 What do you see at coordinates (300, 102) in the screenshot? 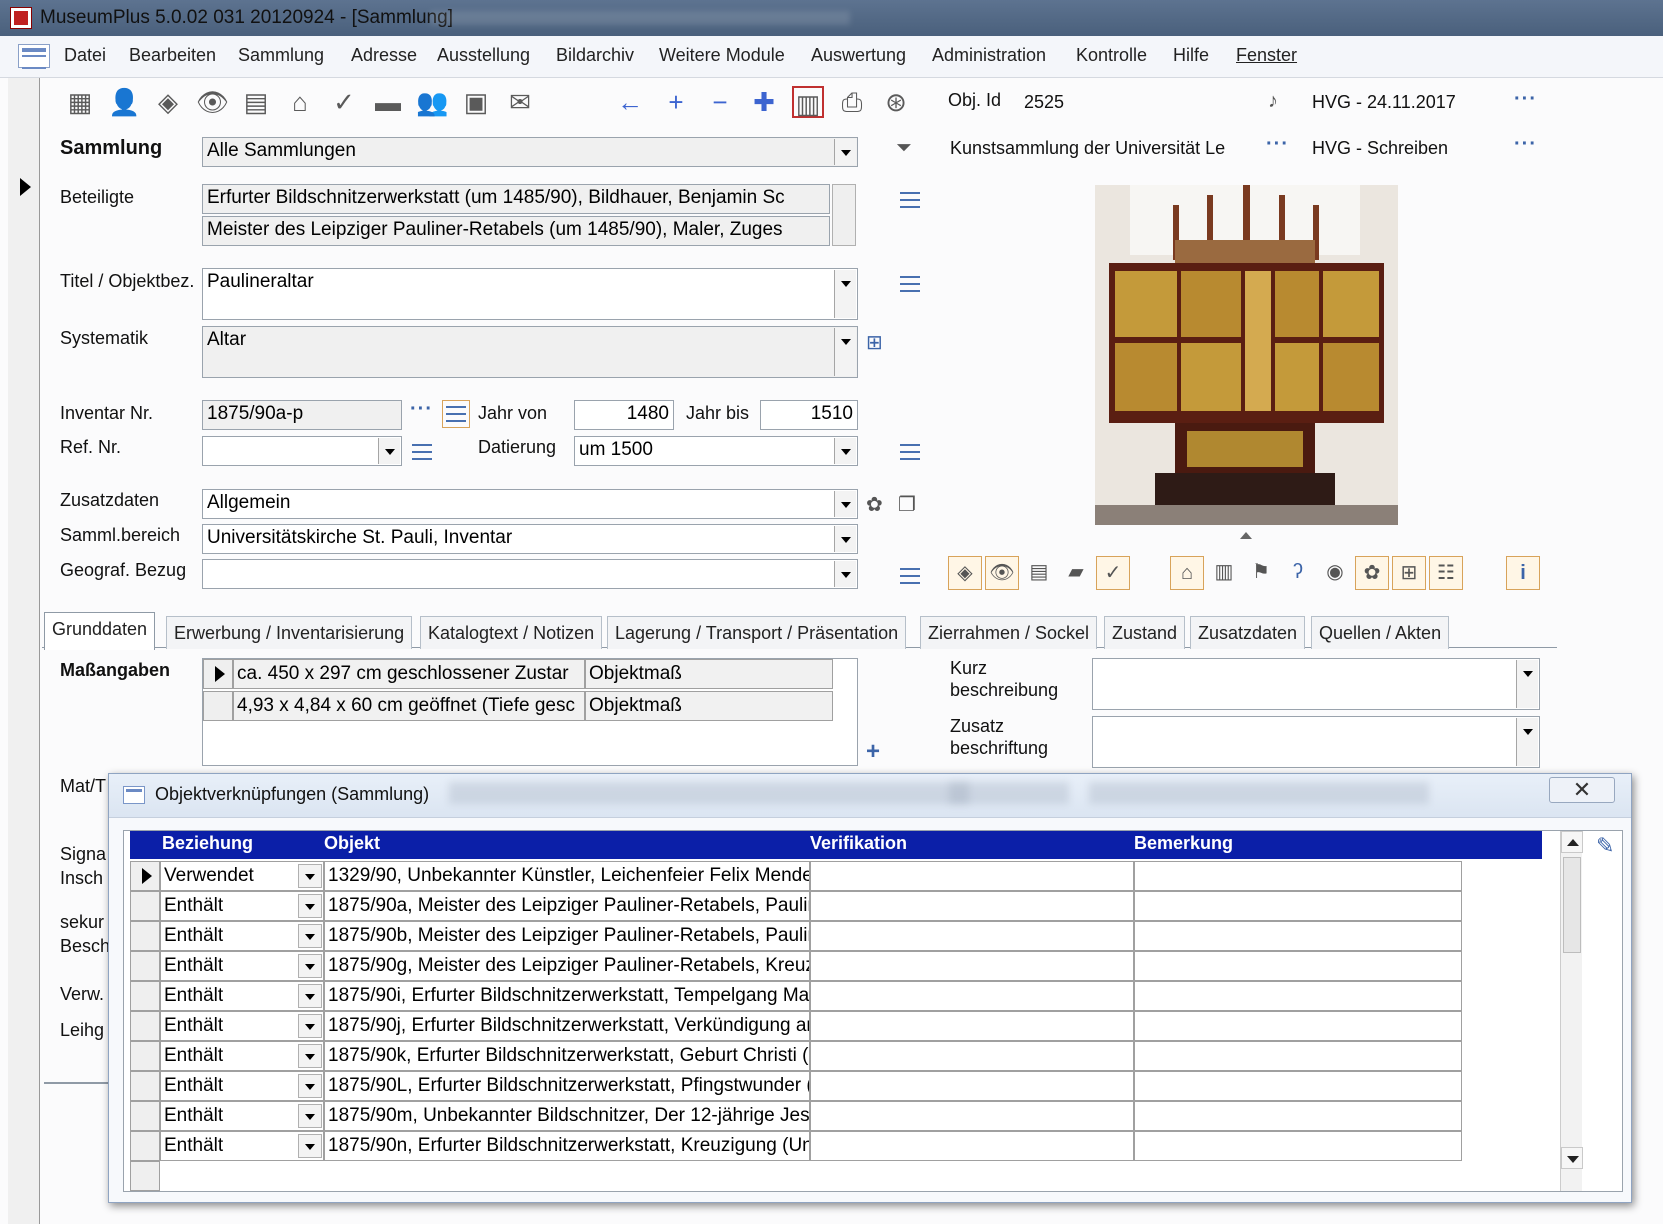
I see `home-icon: ⌂` at bounding box center [300, 102].